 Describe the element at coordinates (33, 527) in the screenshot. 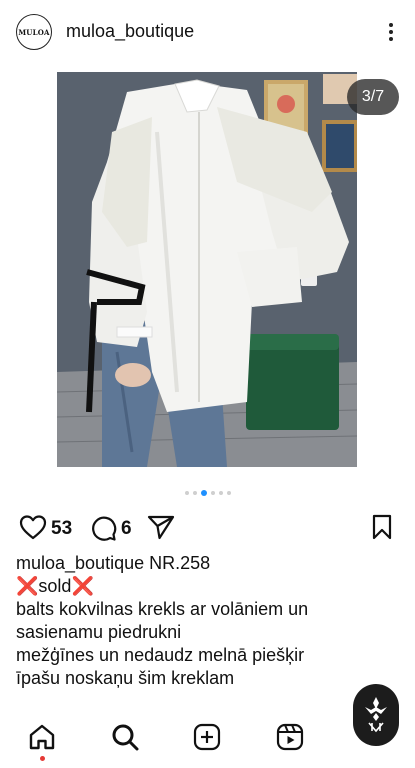

I see `heart-icon` at that location.